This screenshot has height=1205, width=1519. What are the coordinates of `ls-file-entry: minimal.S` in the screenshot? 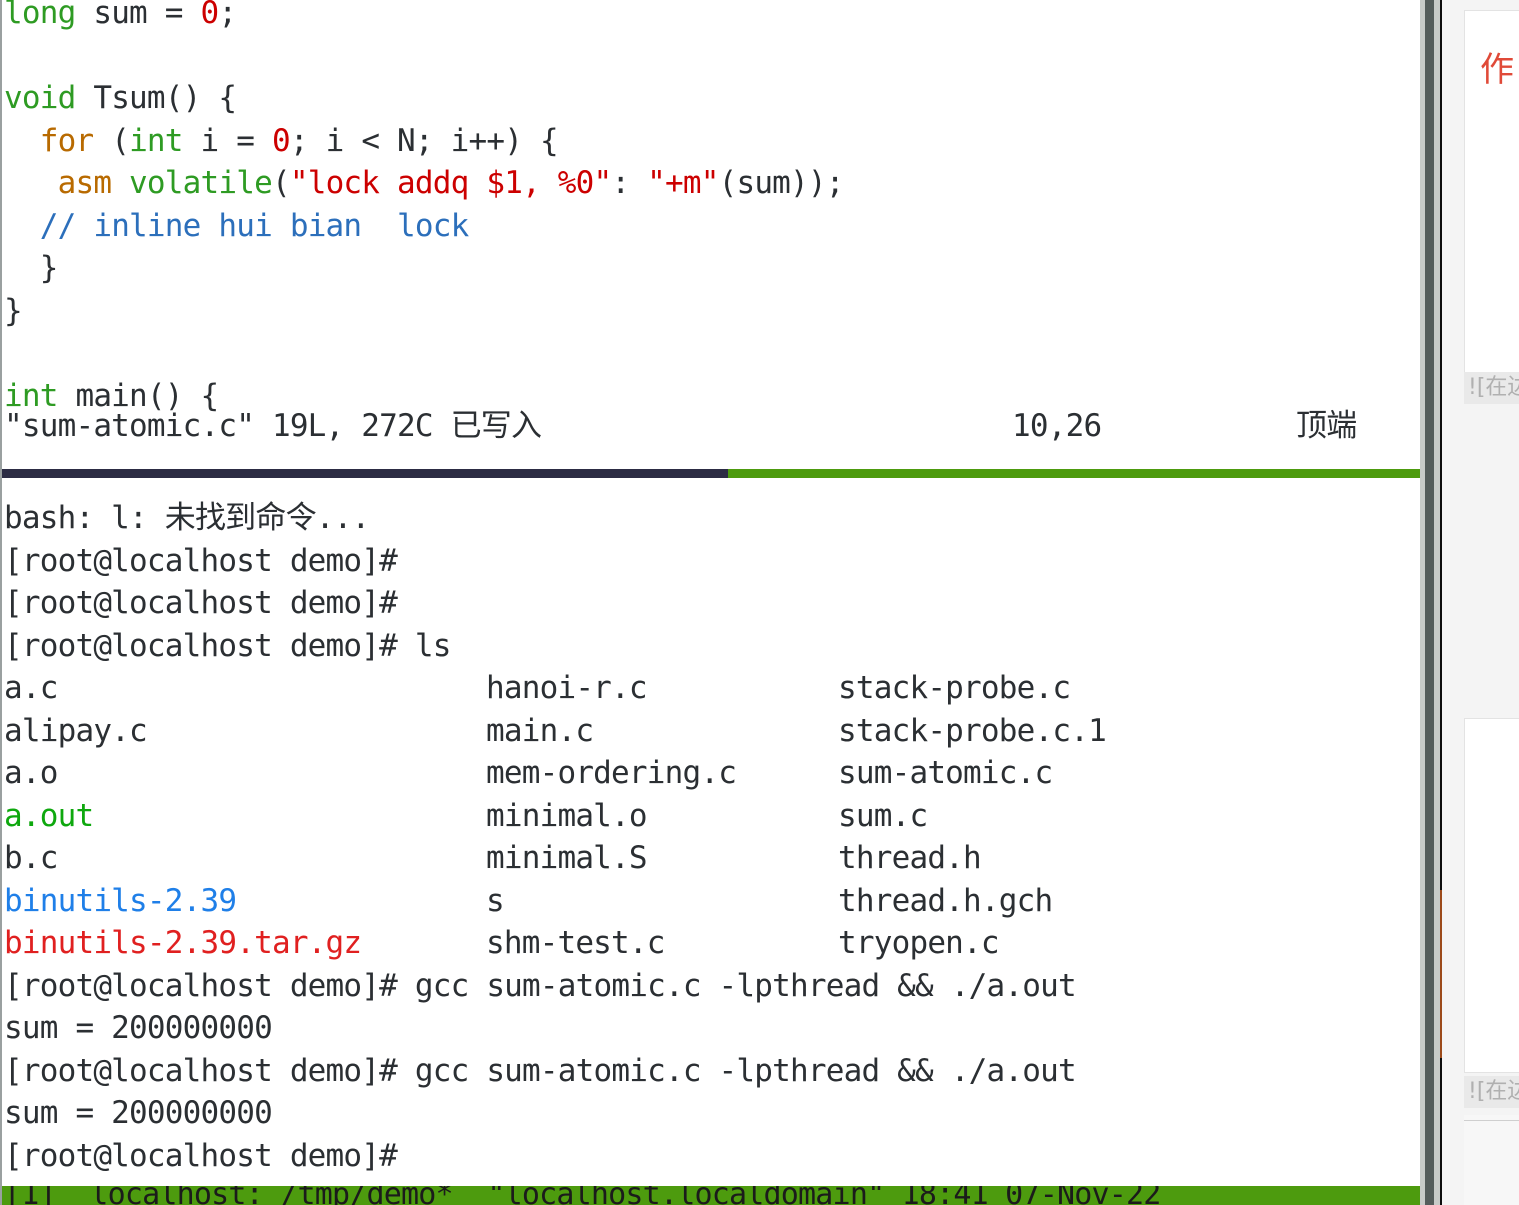 It's located at (567, 858).